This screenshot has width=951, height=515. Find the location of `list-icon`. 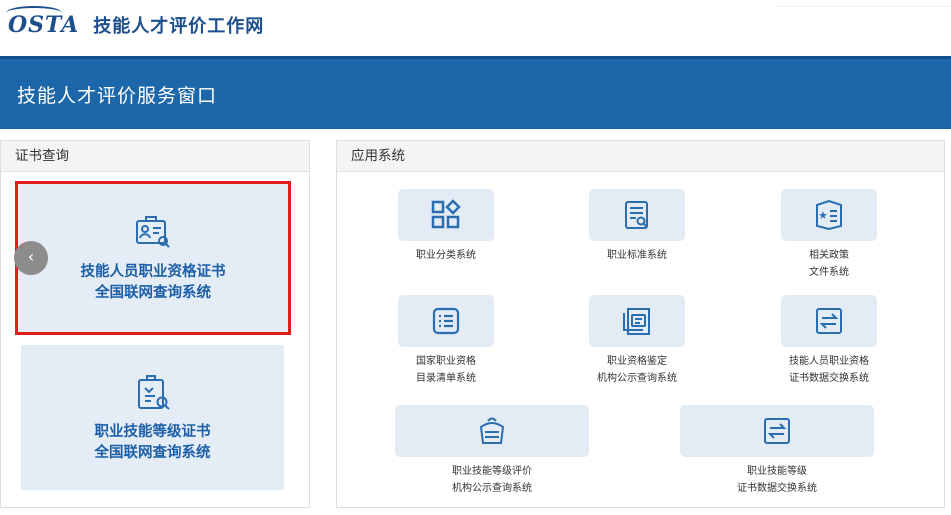

list-icon is located at coordinates (446, 321).